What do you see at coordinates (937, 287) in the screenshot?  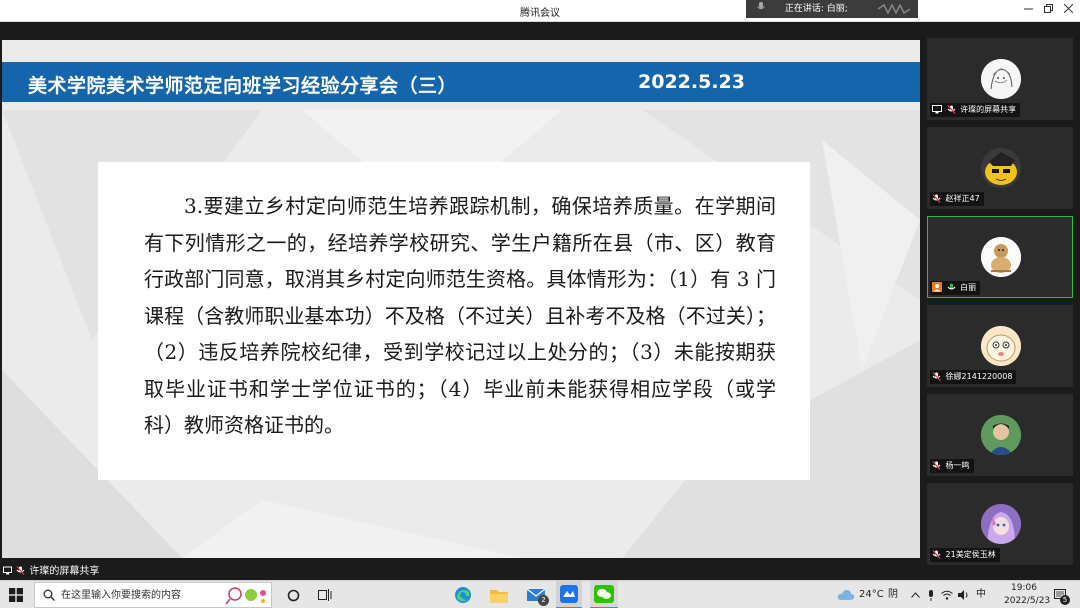 I see `host-icon` at bounding box center [937, 287].